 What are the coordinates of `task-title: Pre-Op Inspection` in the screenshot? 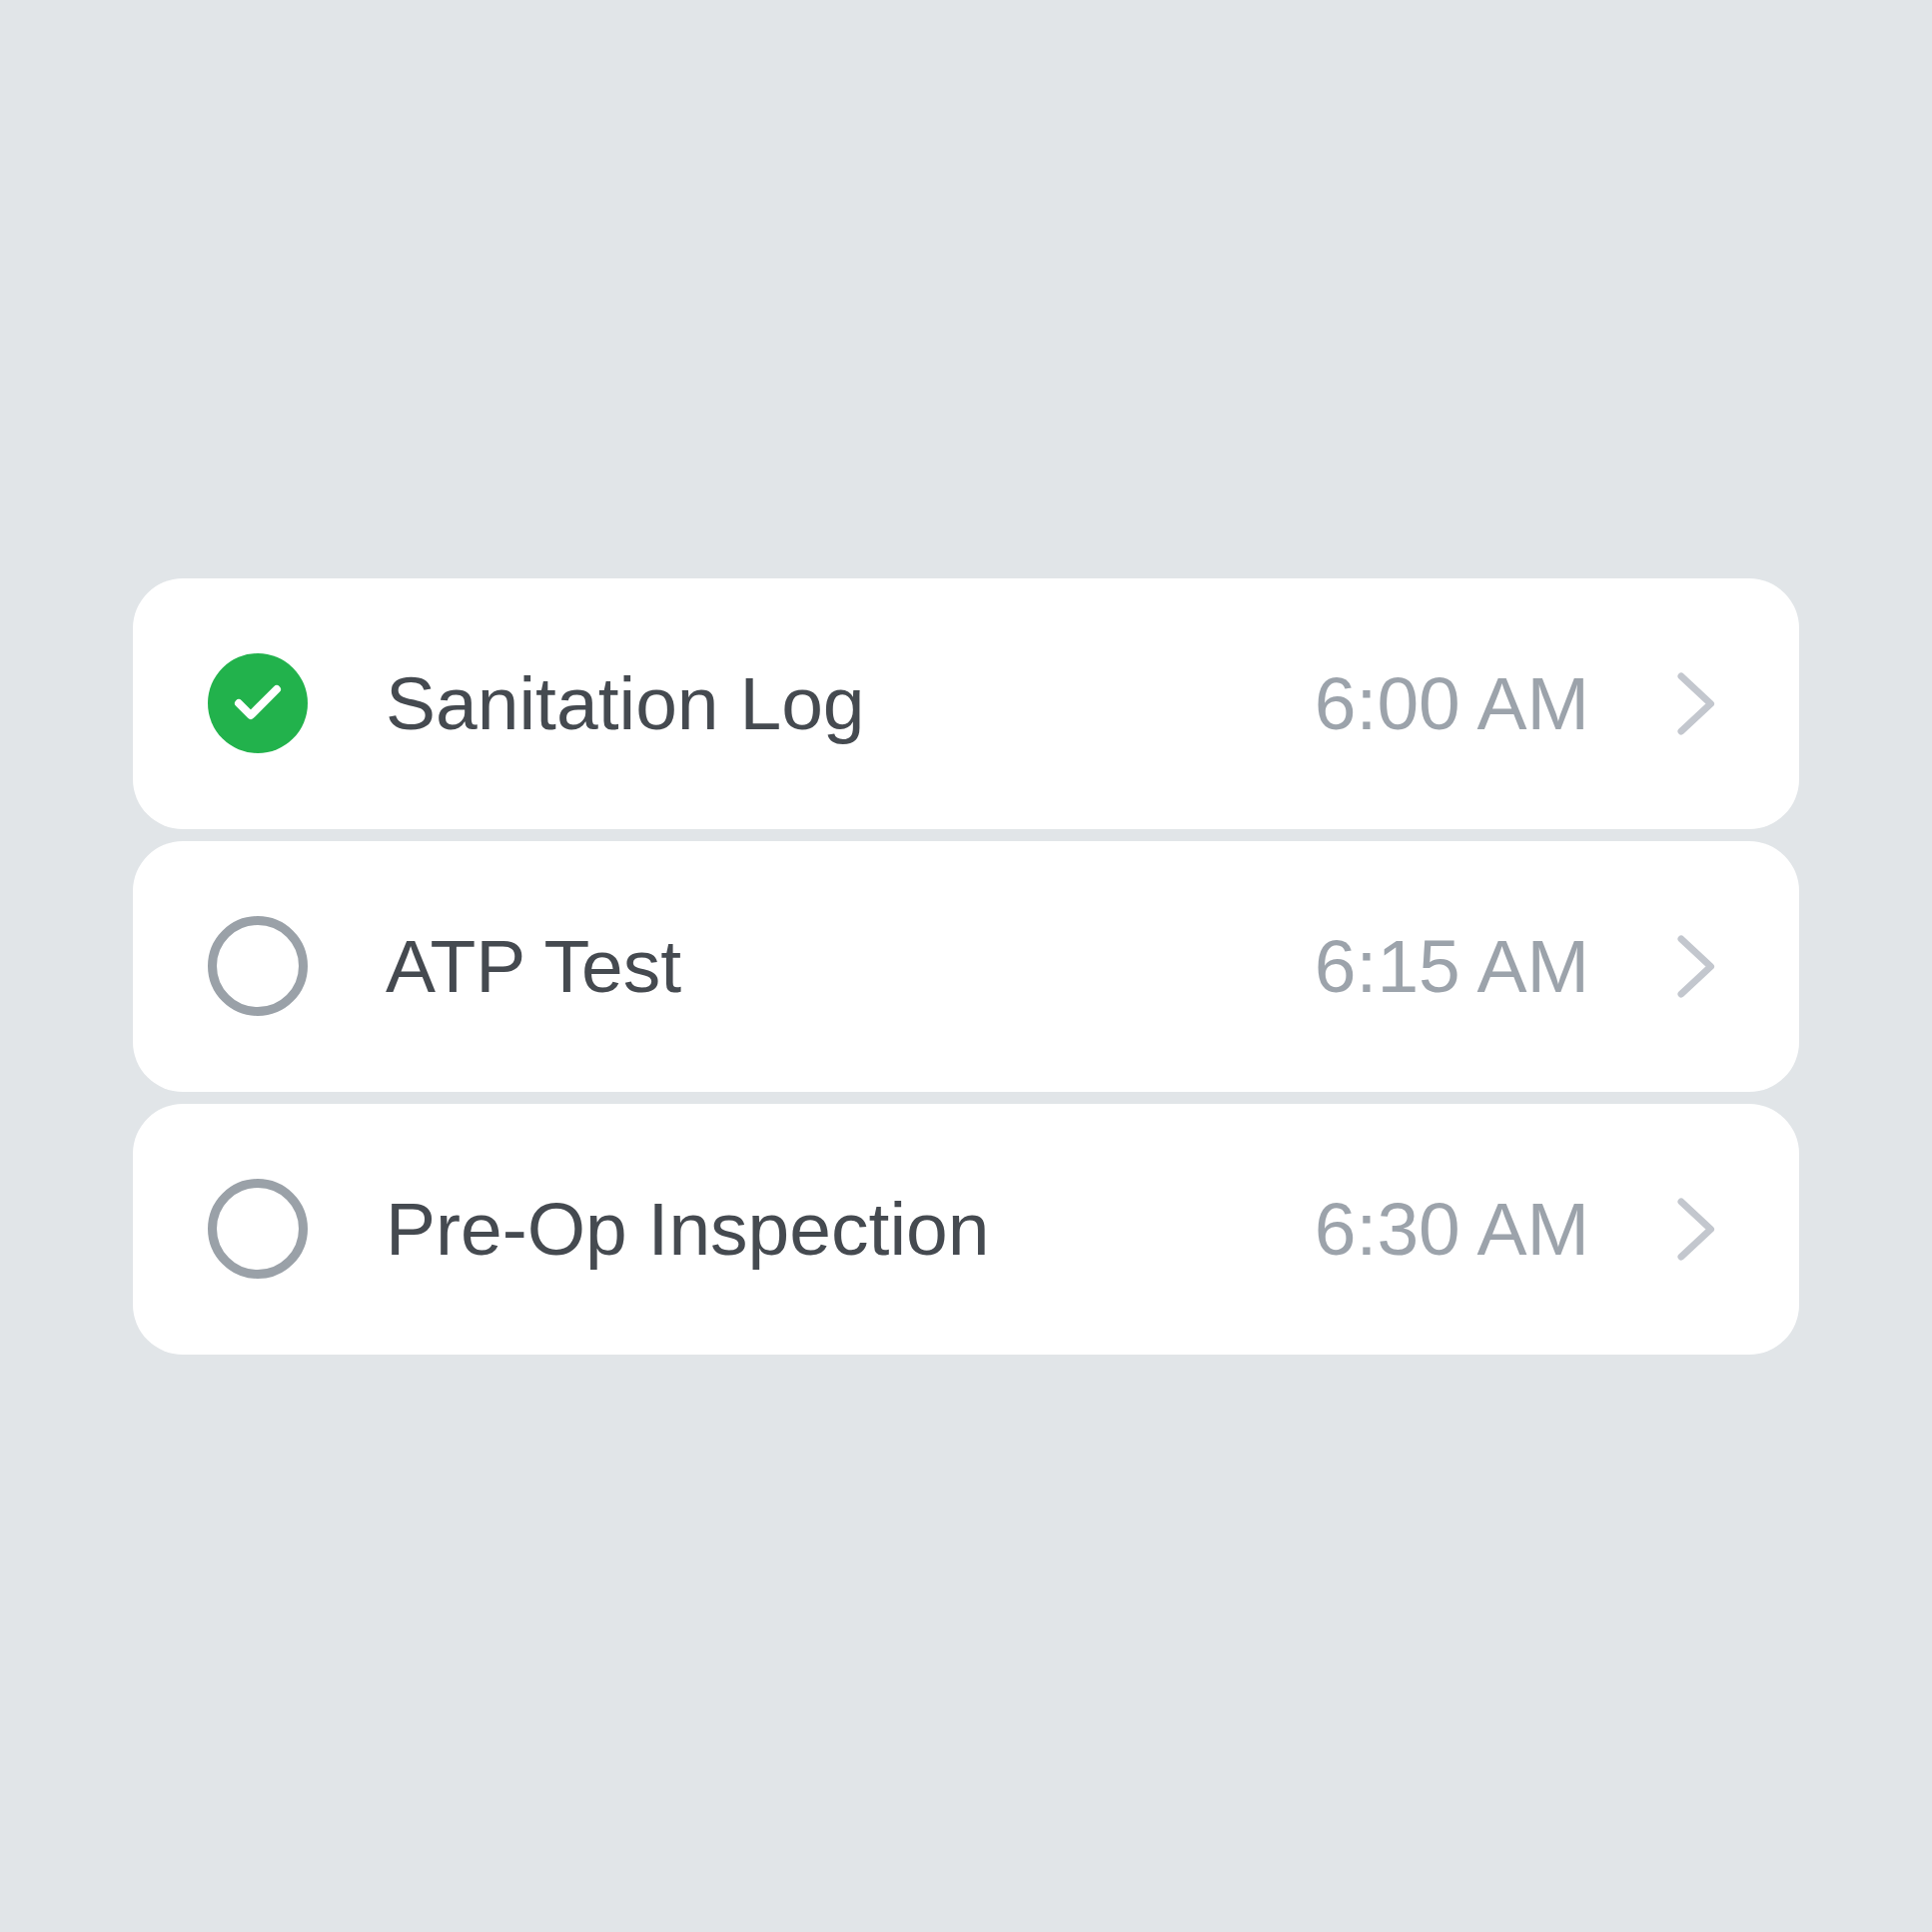 It's located at (688, 1229).